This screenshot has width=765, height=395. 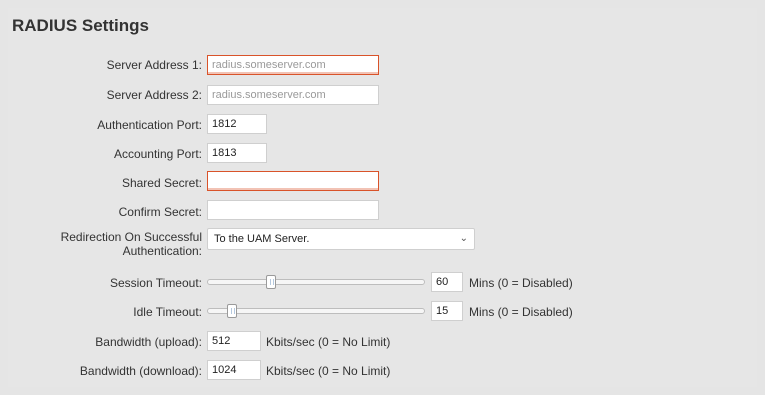 What do you see at coordinates (167, 312) in the screenshot?
I see `idle-timeout-label: Idle Timeout:` at bounding box center [167, 312].